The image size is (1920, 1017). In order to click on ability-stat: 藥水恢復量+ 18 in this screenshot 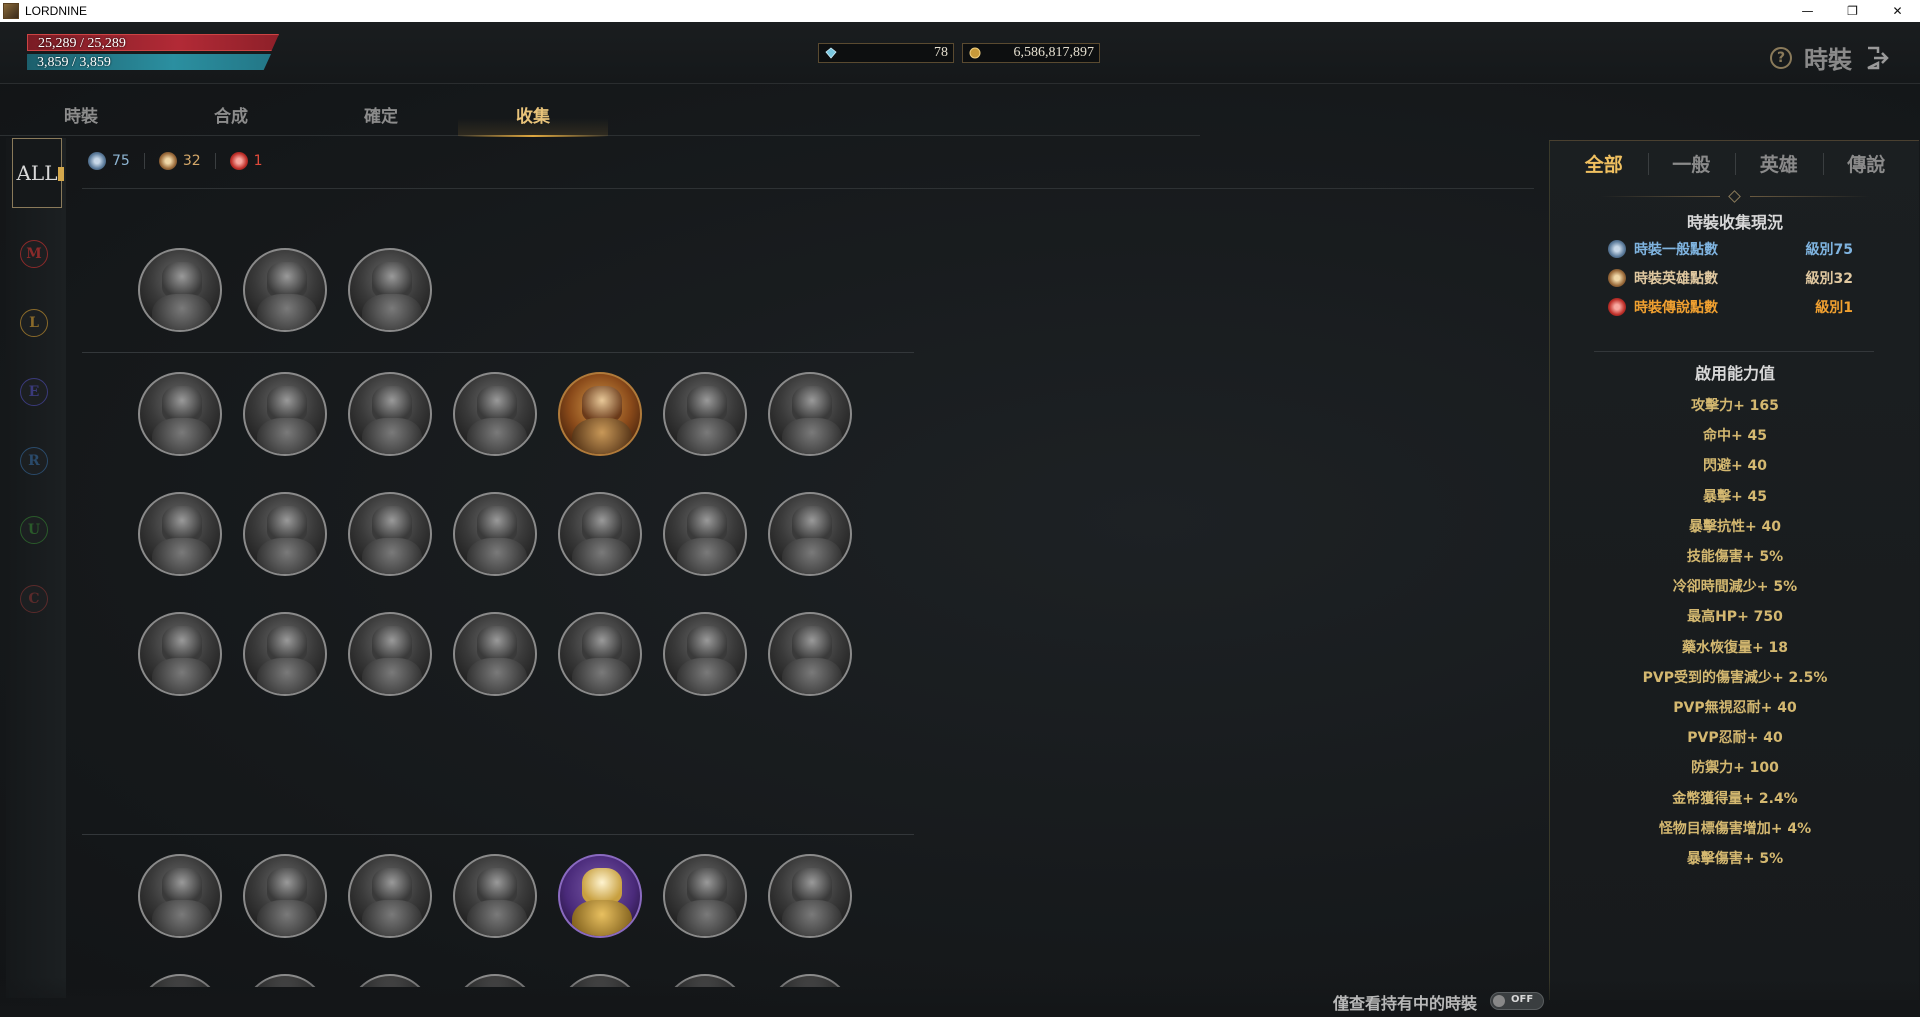, I will do `click(1735, 647)`.